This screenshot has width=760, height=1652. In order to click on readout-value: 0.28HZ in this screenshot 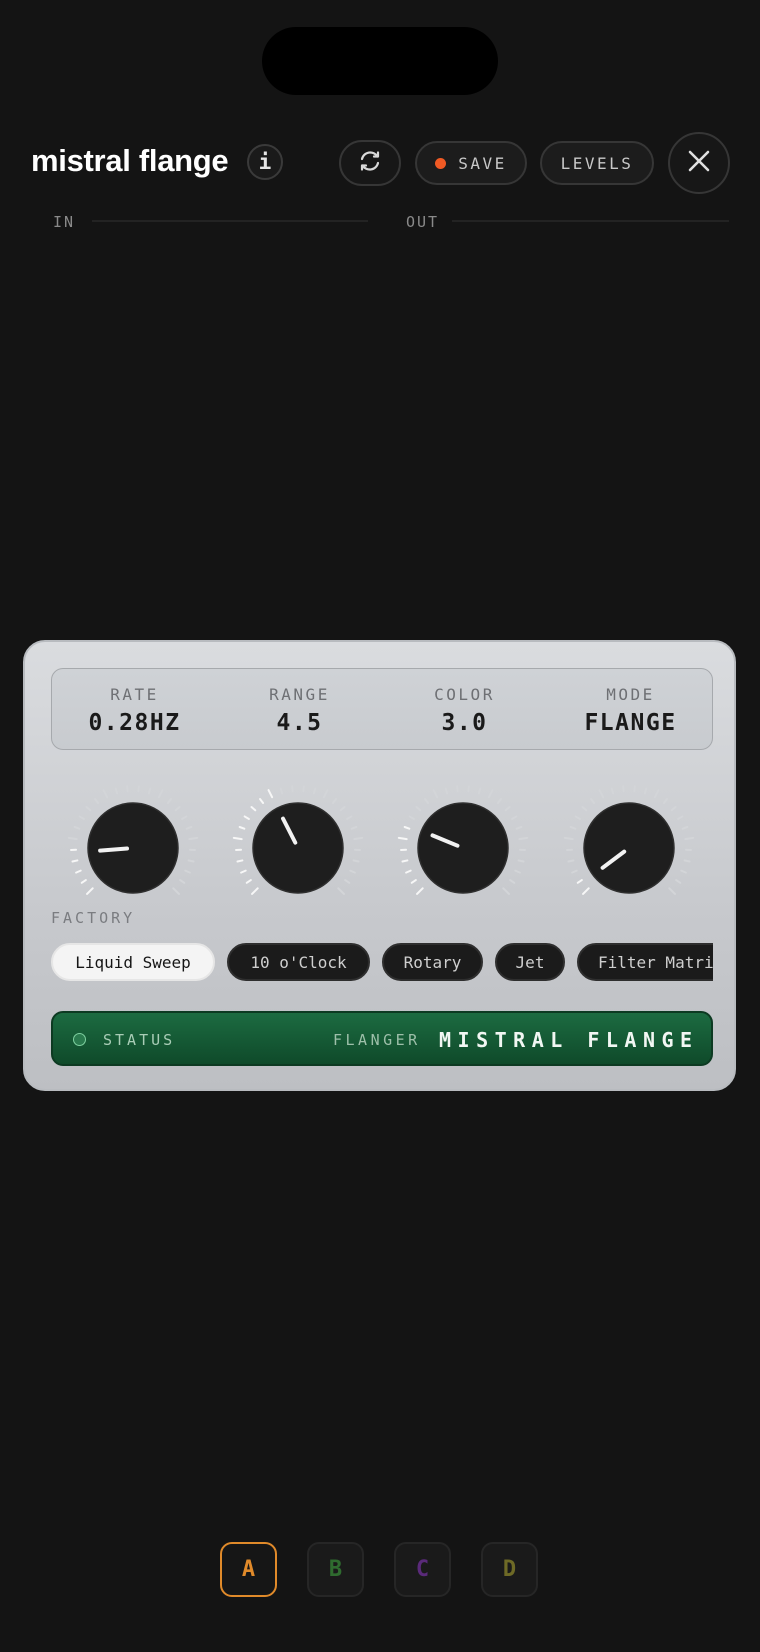, I will do `click(134, 723)`.